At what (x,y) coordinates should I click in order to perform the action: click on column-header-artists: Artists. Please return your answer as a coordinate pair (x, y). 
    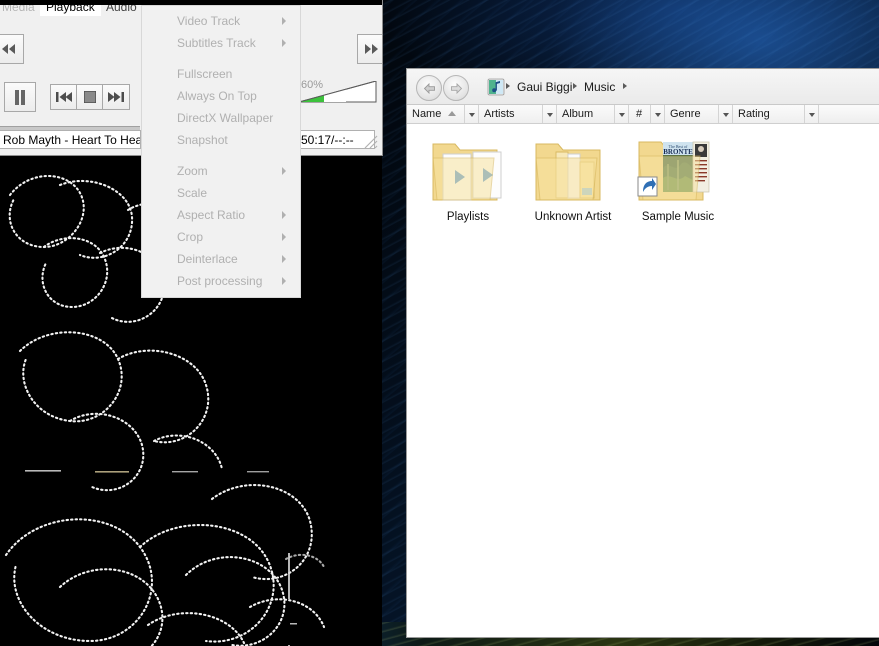
    Looking at the image, I should click on (511, 114).